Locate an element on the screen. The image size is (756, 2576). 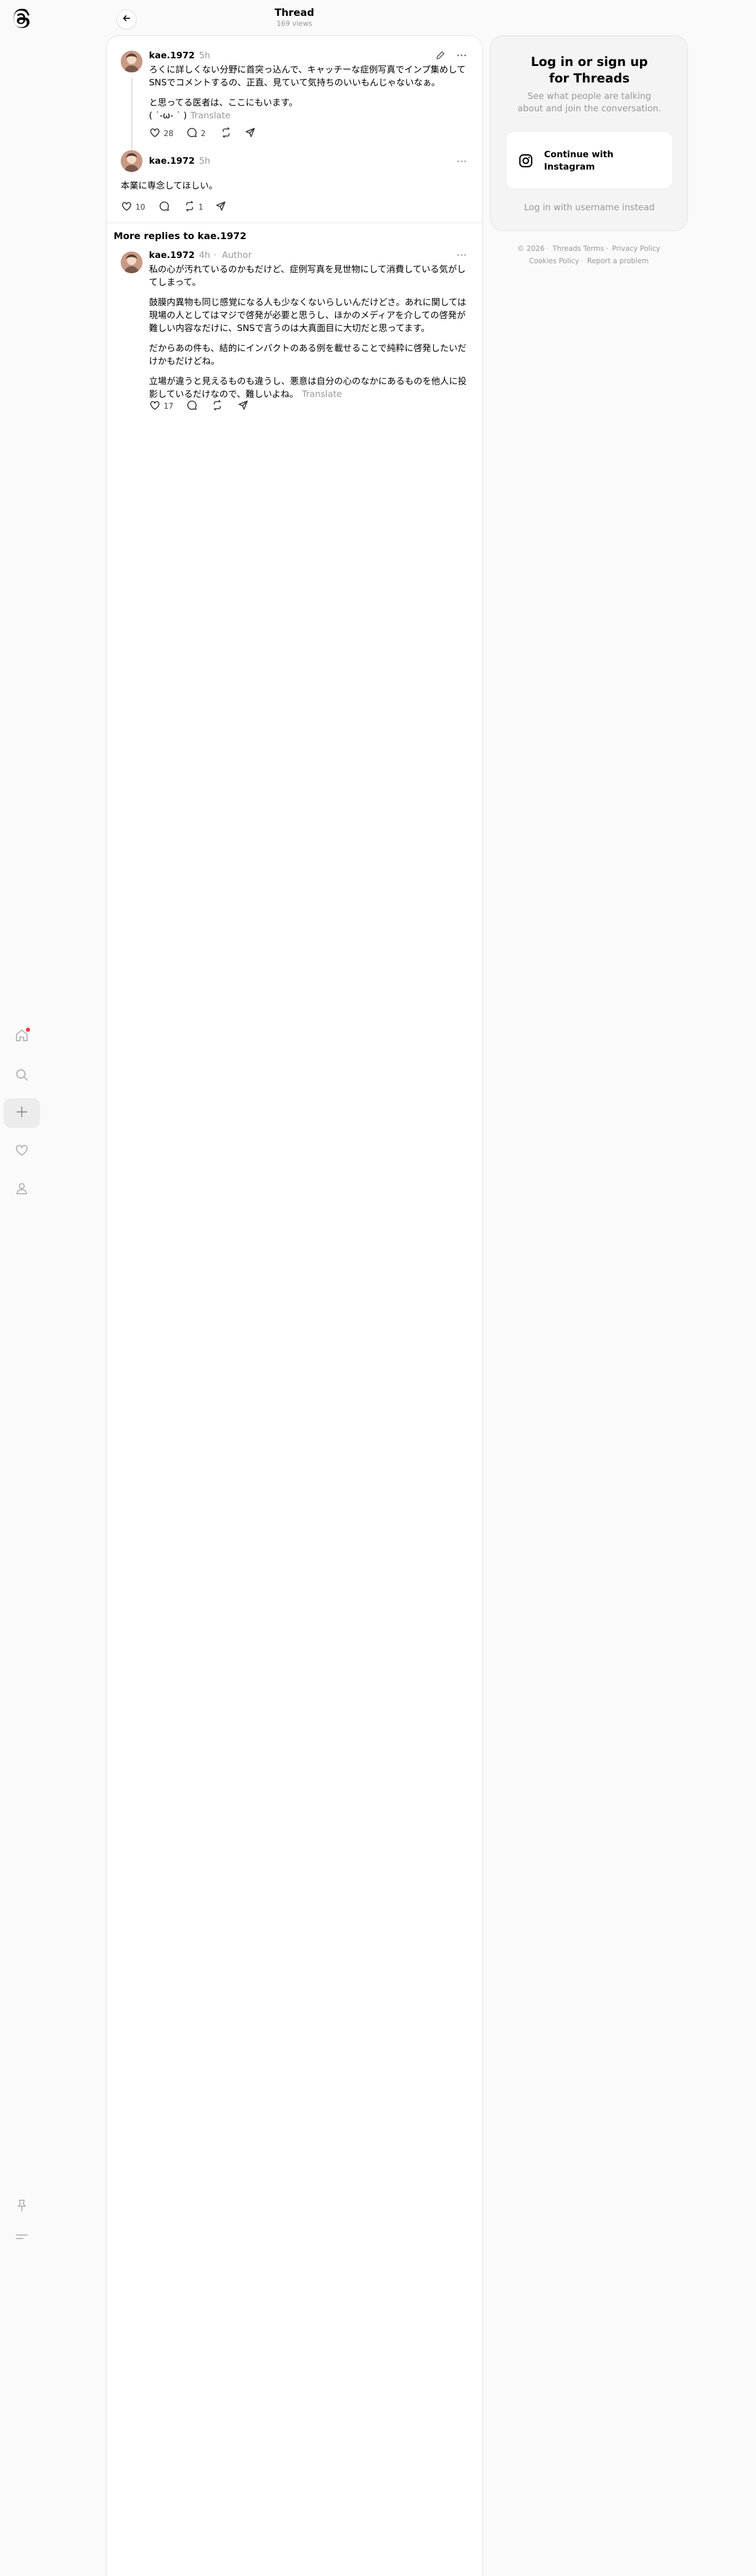
more-replies-heading: More replies to kae.1972 is located at coordinates (180, 235).